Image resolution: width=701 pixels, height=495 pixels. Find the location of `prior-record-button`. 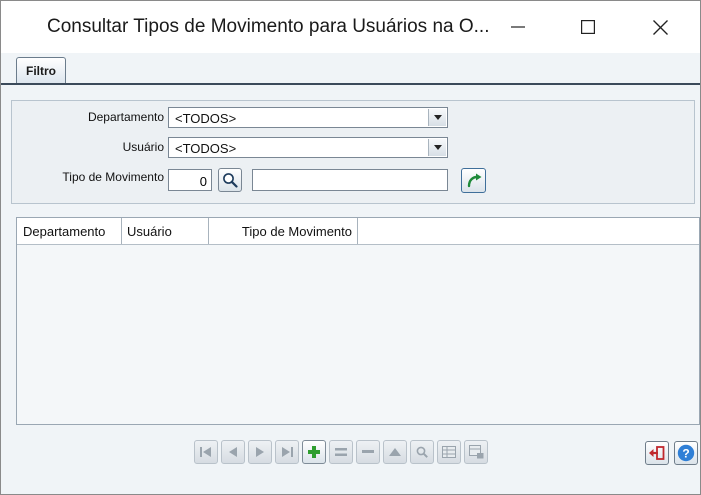

prior-record-button is located at coordinates (233, 452).